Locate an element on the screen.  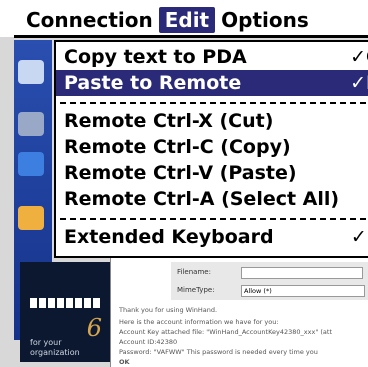
menu-item-remote-cut: Remote Ctrl-X (Cut) is located at coordinates (215, 121).